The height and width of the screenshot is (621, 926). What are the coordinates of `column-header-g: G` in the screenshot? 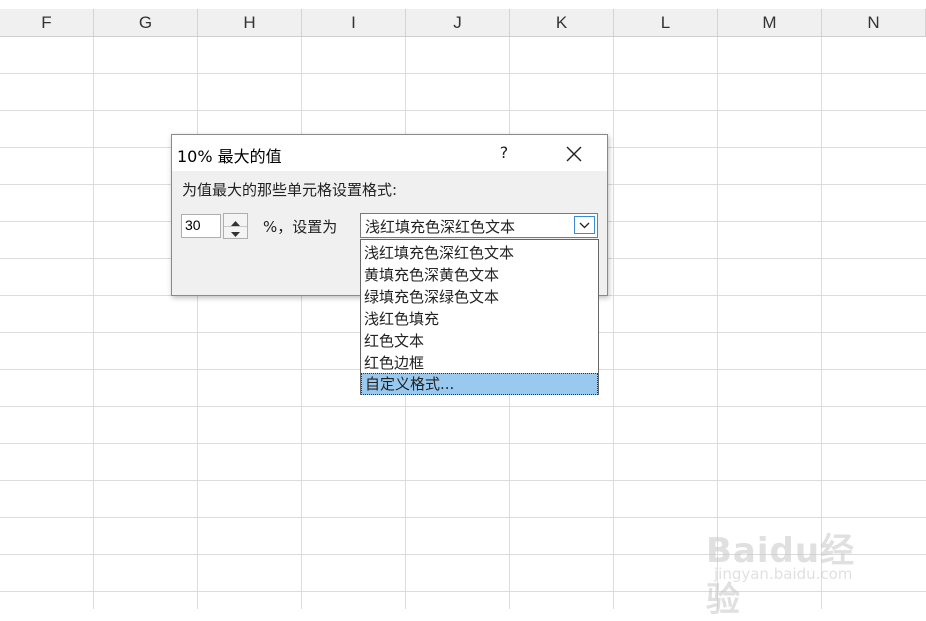 It's located at (146, 22).